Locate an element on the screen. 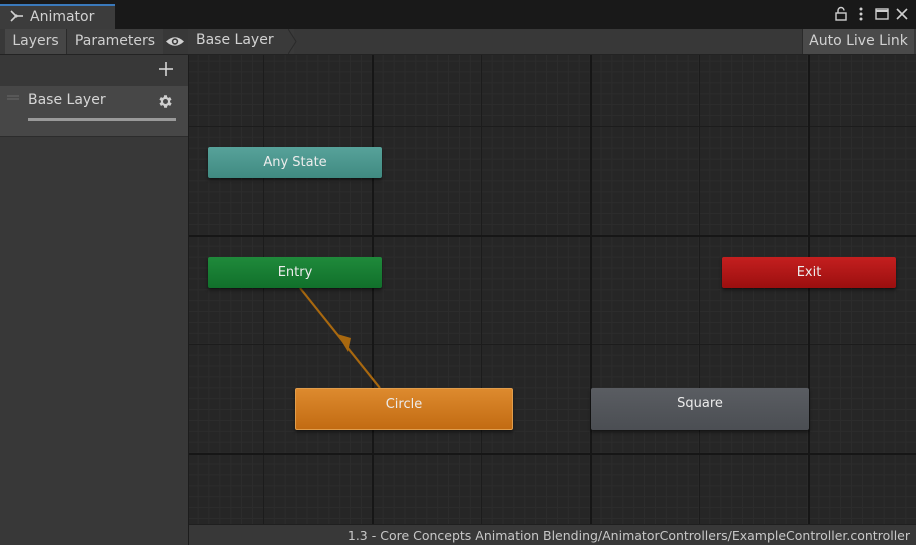 The height and width of the screenshot is (545, 916). eye-icon is located at coordinates (175, 41).